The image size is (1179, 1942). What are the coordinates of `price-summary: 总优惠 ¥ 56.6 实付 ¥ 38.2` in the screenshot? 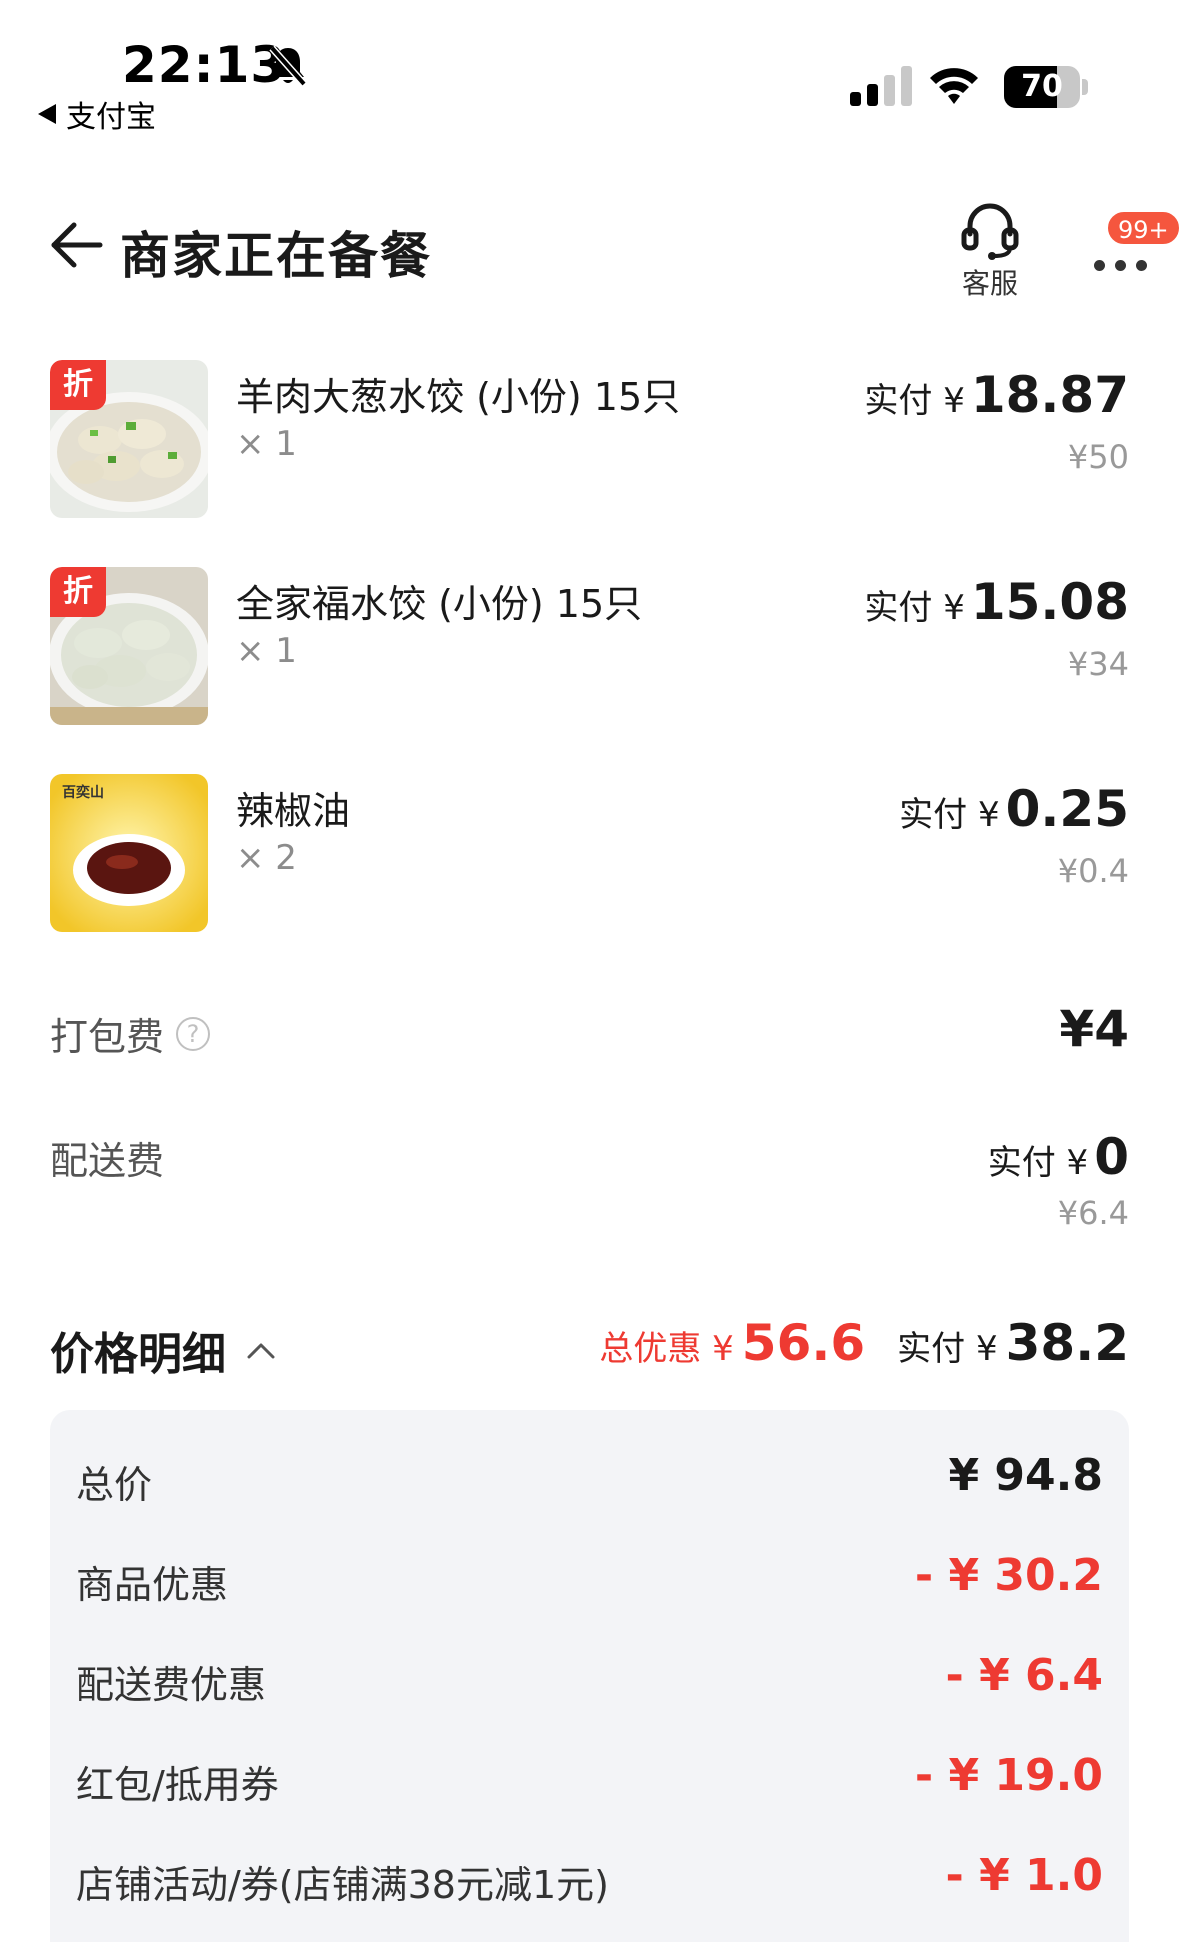 It's located at (864, 1343).